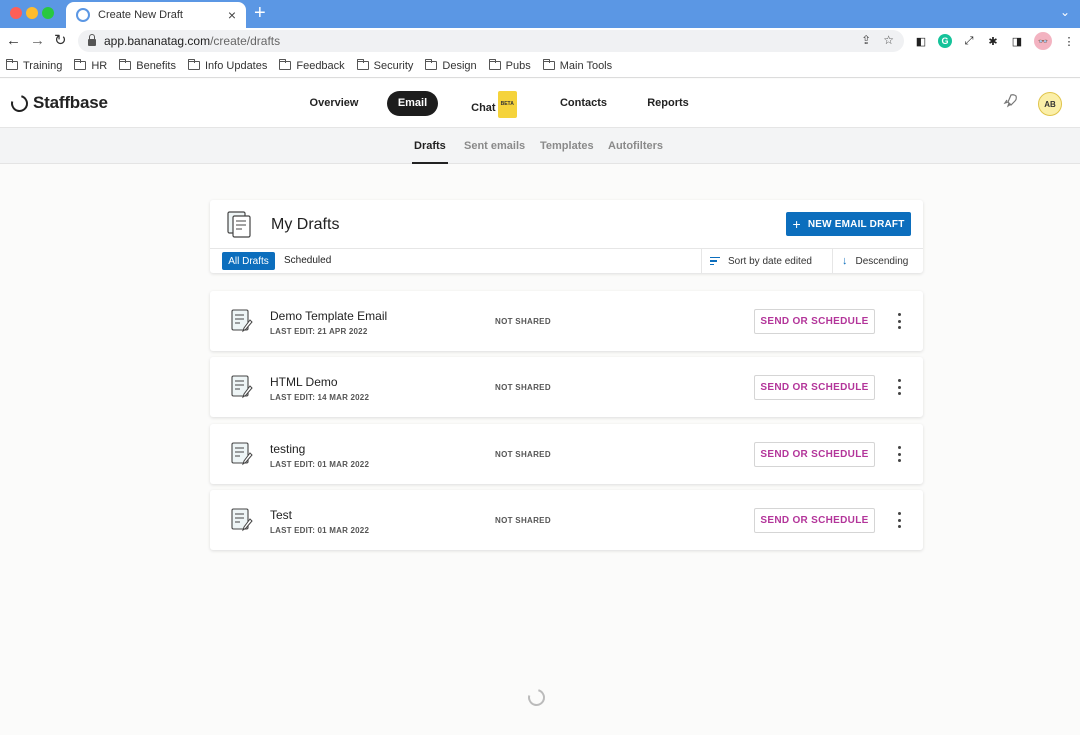 Image resolution: width=1080 pixels, height=735 pixels. Describe the element at coordinates (888, 40) in the screenshot. I see `bookmark-star-icon: ☆` at that location.